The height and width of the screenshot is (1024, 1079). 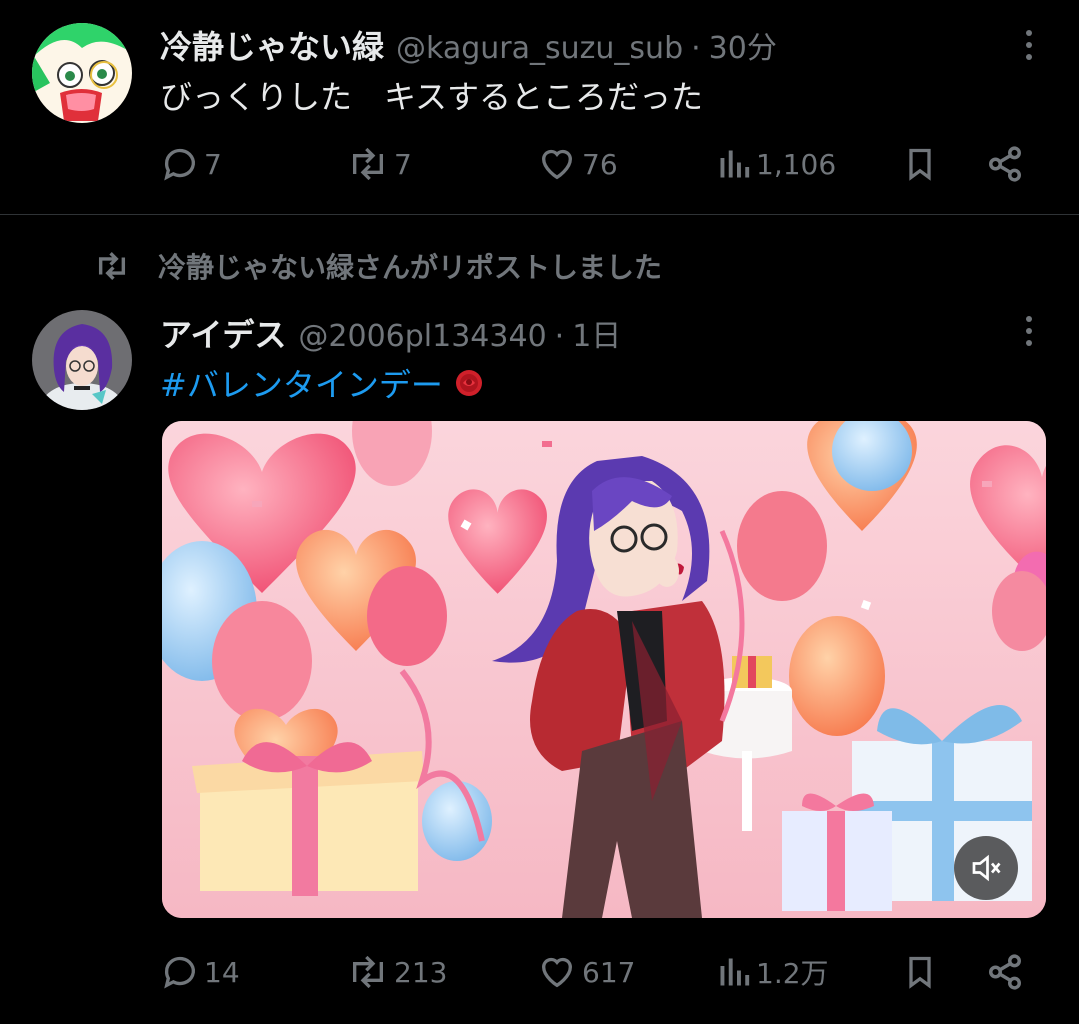 What do you see at coordinates (213, 164) in the screenshot?
I see `reply-count: 7` at bounding box center [213, 164].